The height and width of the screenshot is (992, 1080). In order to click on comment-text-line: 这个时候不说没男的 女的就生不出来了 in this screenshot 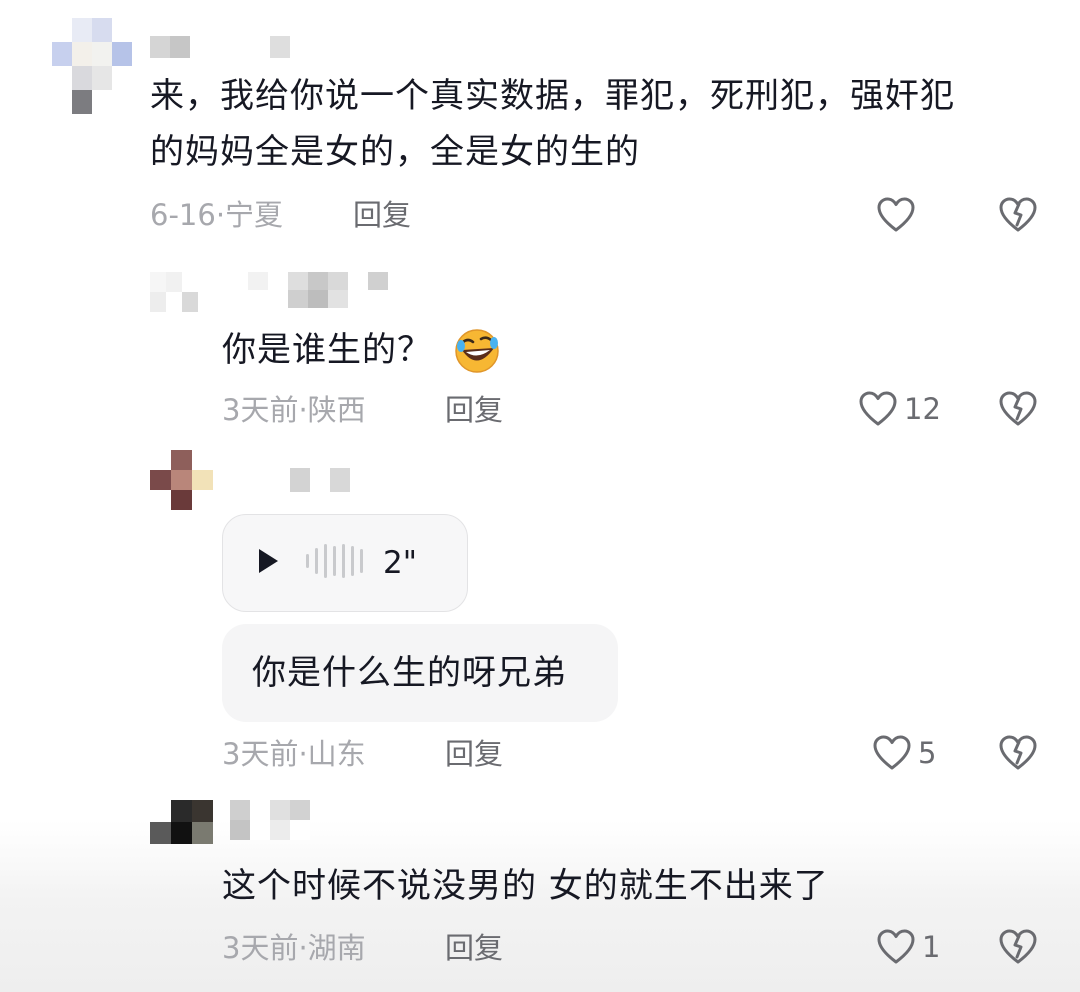, I will do `click(525, 886)`.